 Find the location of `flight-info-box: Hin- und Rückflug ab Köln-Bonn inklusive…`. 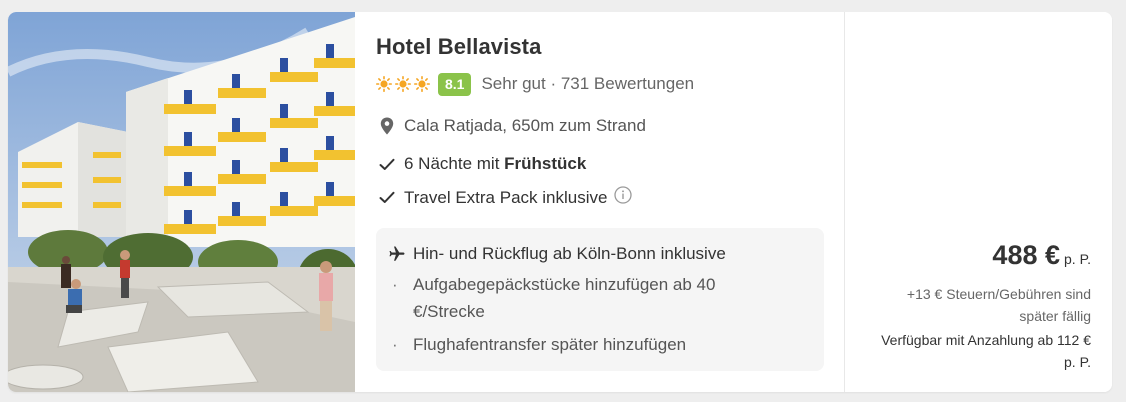

flight-info-box: Hin- und Rückflug ab Köln-Bonn inklusive… is located at coordinates (600, 299).